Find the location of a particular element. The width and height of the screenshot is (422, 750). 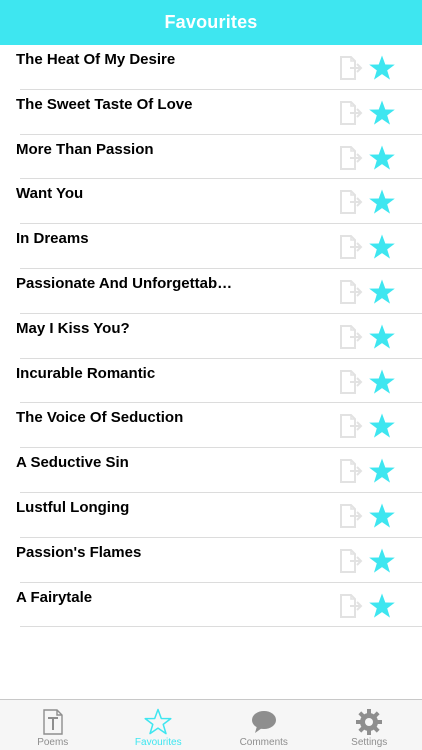

poem-title: The Sweet Taste Of Love is located at coordinates (104, 104).